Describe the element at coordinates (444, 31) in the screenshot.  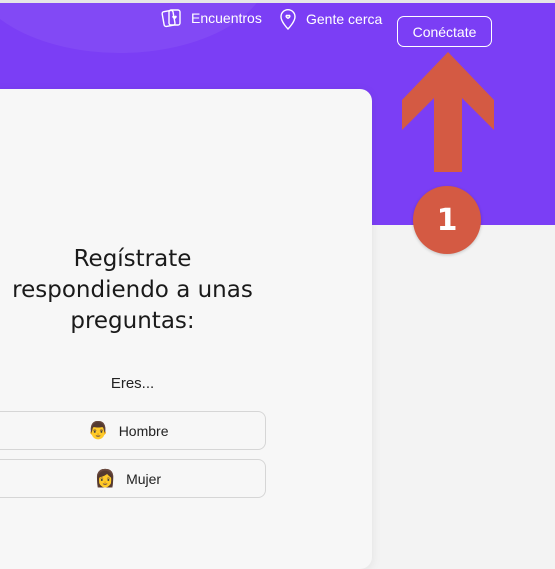
I see `connect-button: Conéctate` at that location.